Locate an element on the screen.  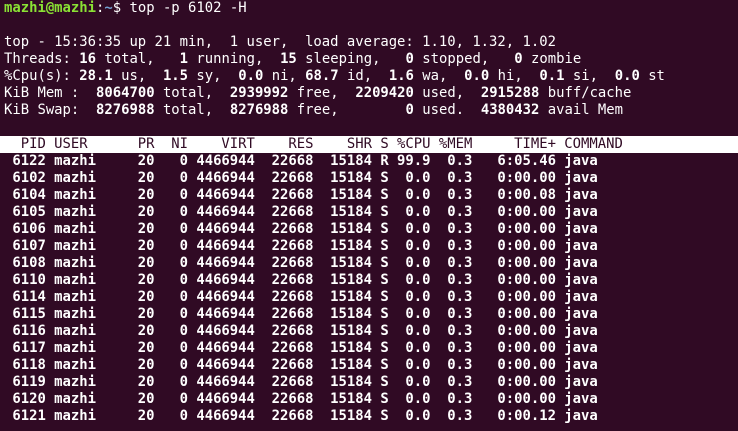
cpu-us: 28.1 is located at coordinates (96, 76).